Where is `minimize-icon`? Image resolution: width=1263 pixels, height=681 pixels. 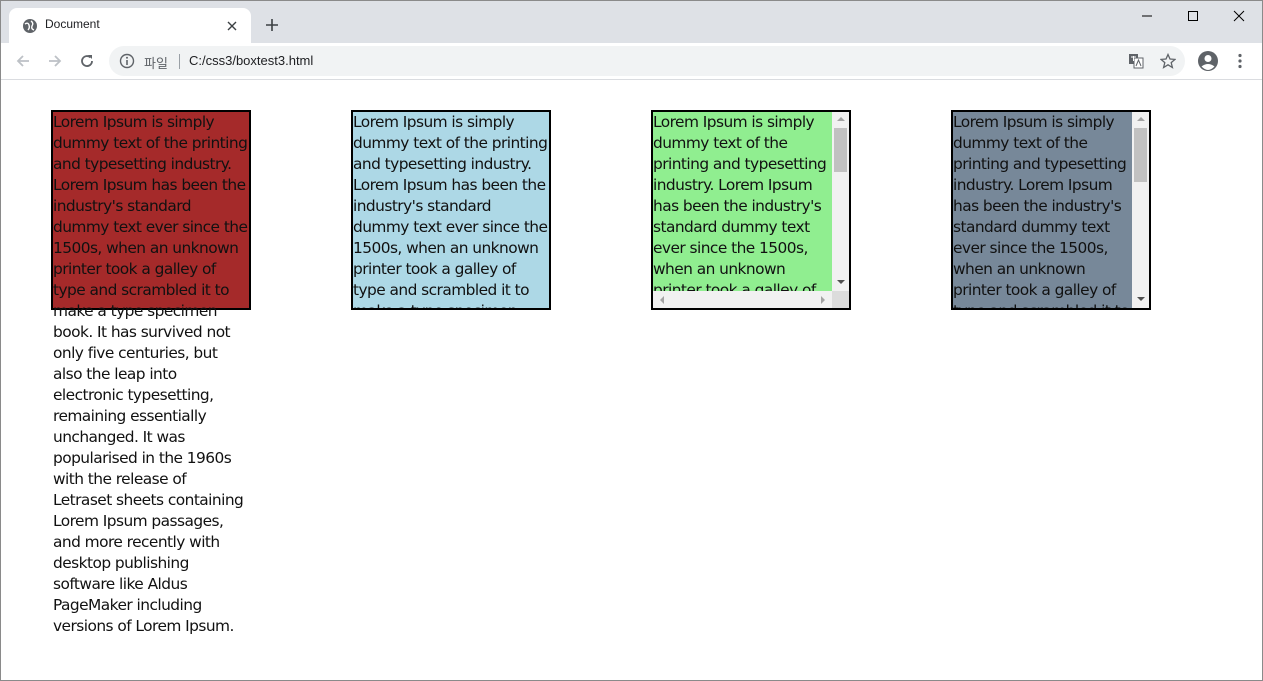 minimize-icon is located at coordinates (1147, 16).